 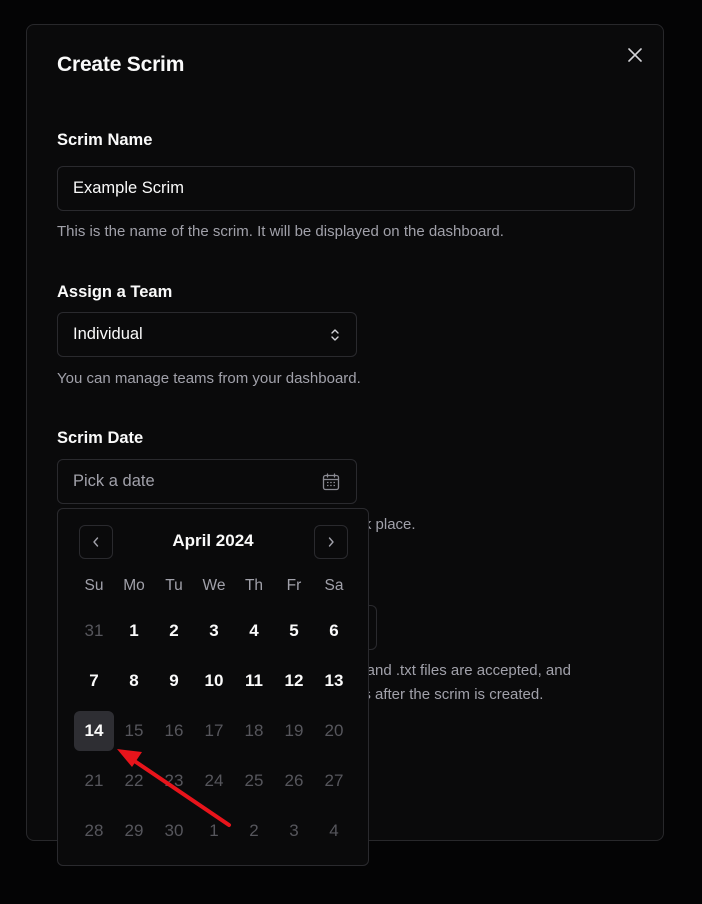 I want to click on team-label: Assign a Team, so click(x=115, y=292).